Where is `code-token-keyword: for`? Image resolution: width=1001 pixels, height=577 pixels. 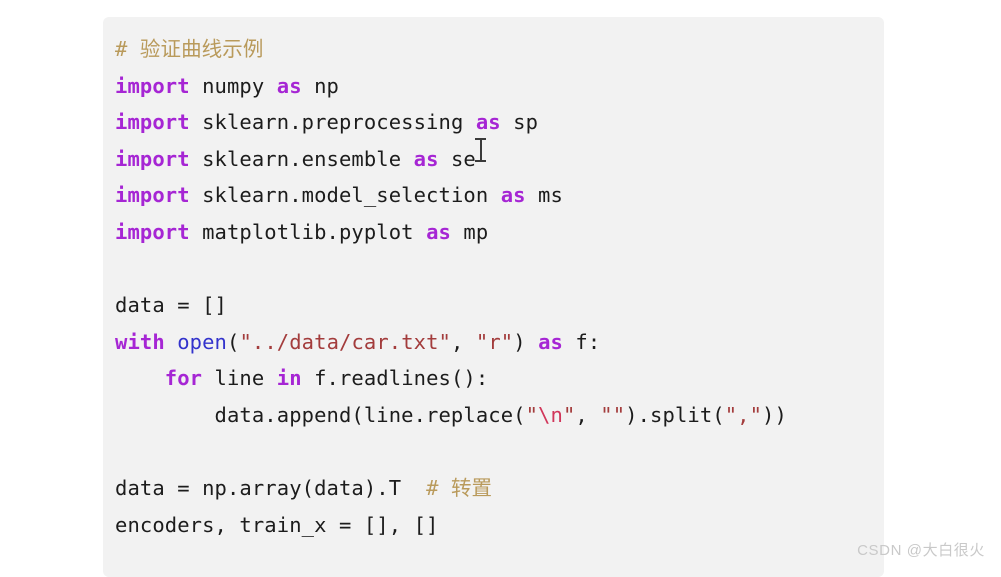
code-token-keyword: for is located at coordinates (183, 378).